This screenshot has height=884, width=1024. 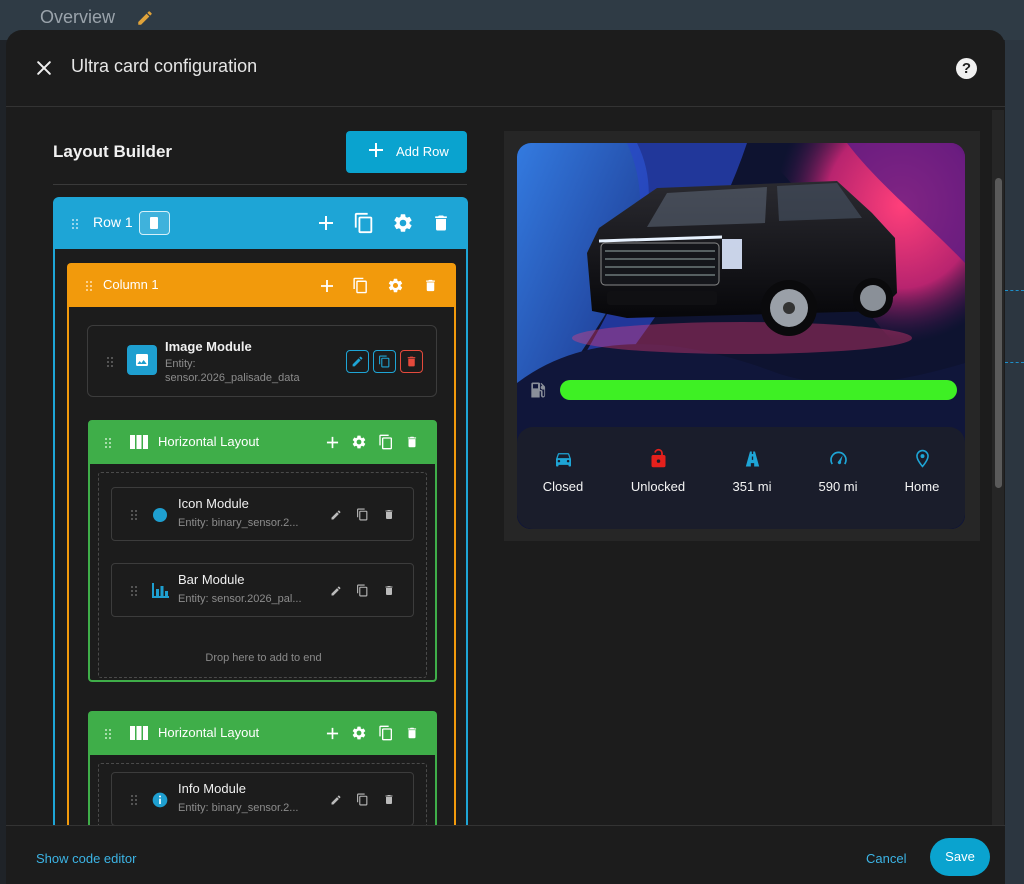 What do you see at coordinates (741, 478) in the screenshot?
I see `stats-panel: Closed Unlocked 351 mi 590 mi Home` at bounding box center [741, 478].